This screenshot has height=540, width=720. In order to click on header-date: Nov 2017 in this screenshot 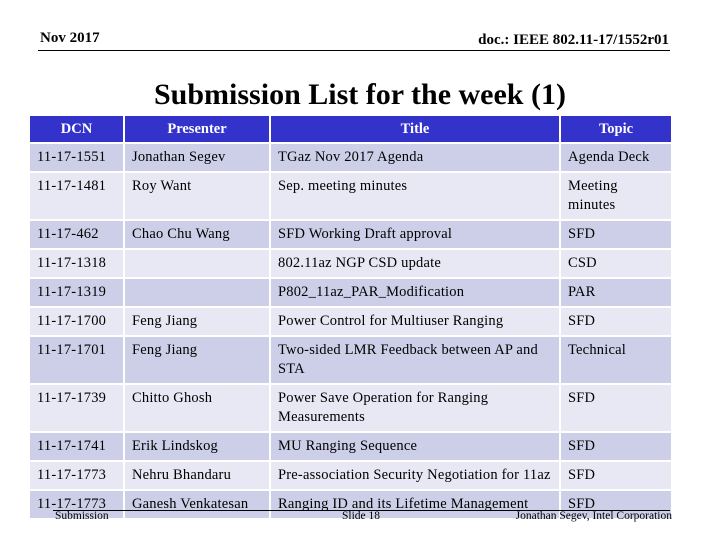, I will do `click(70, 38)`.